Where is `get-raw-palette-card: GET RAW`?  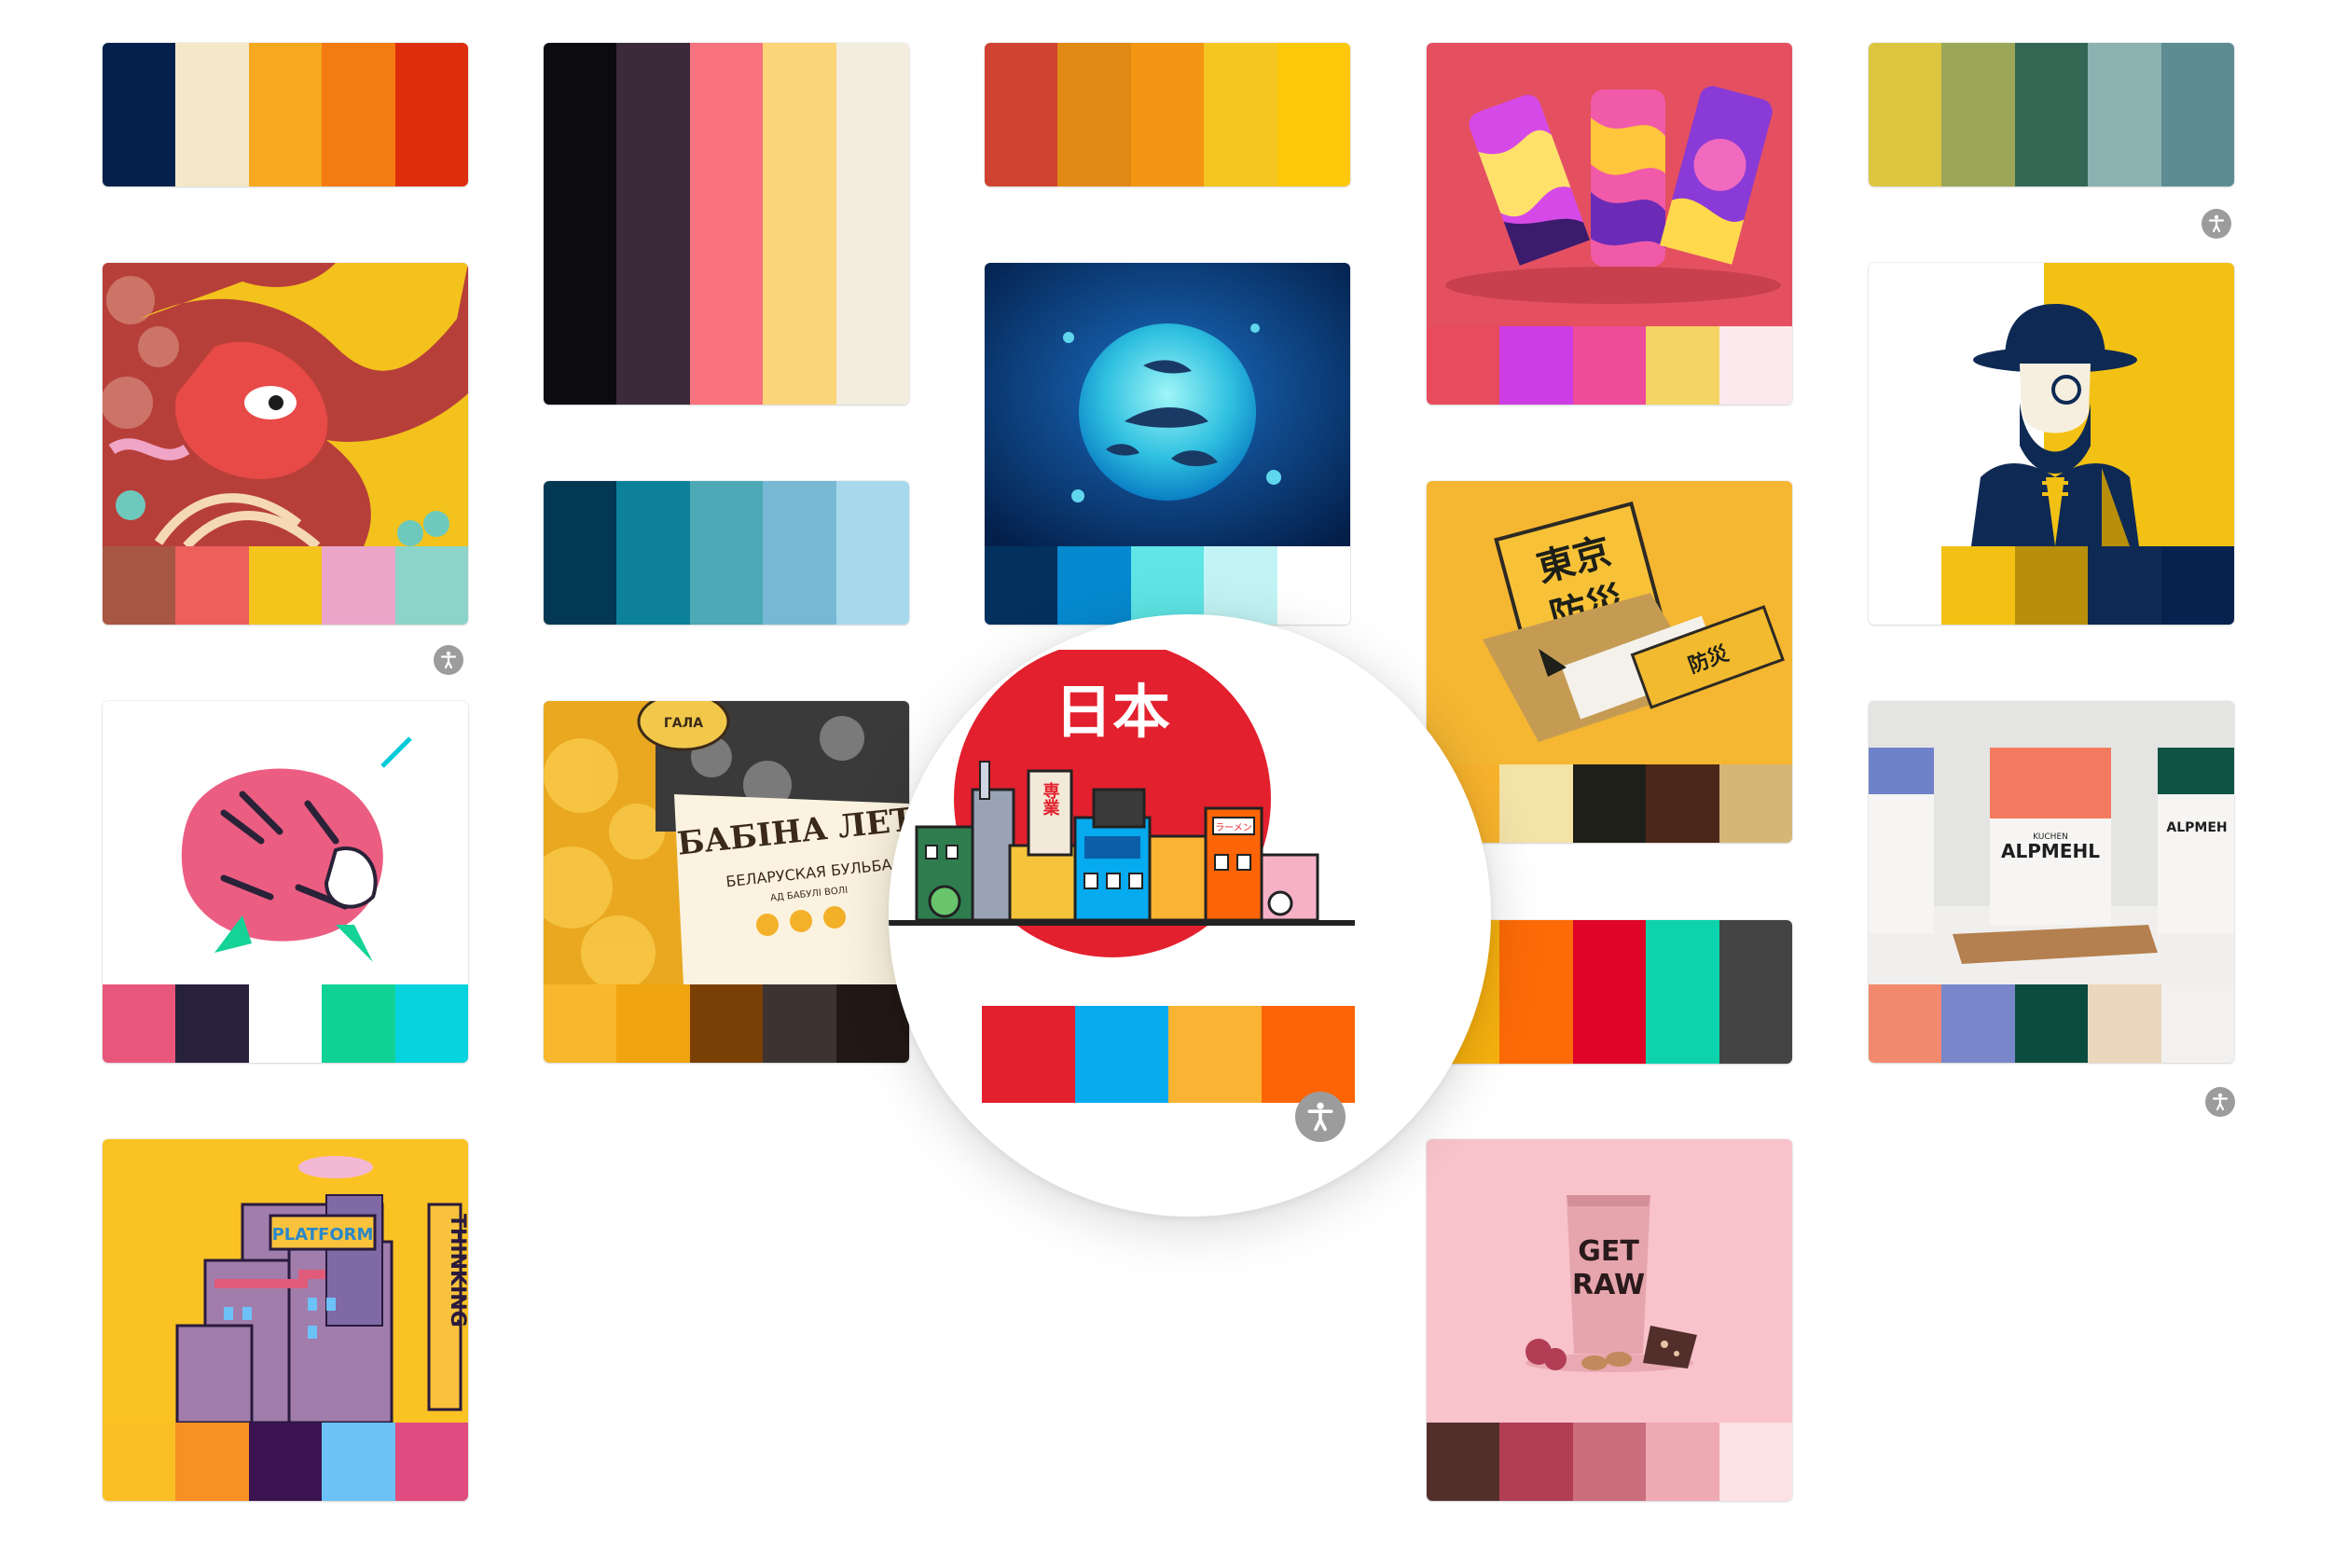 get-raw-palette-card: GET RAW is located at coordinates (1610, 1320).